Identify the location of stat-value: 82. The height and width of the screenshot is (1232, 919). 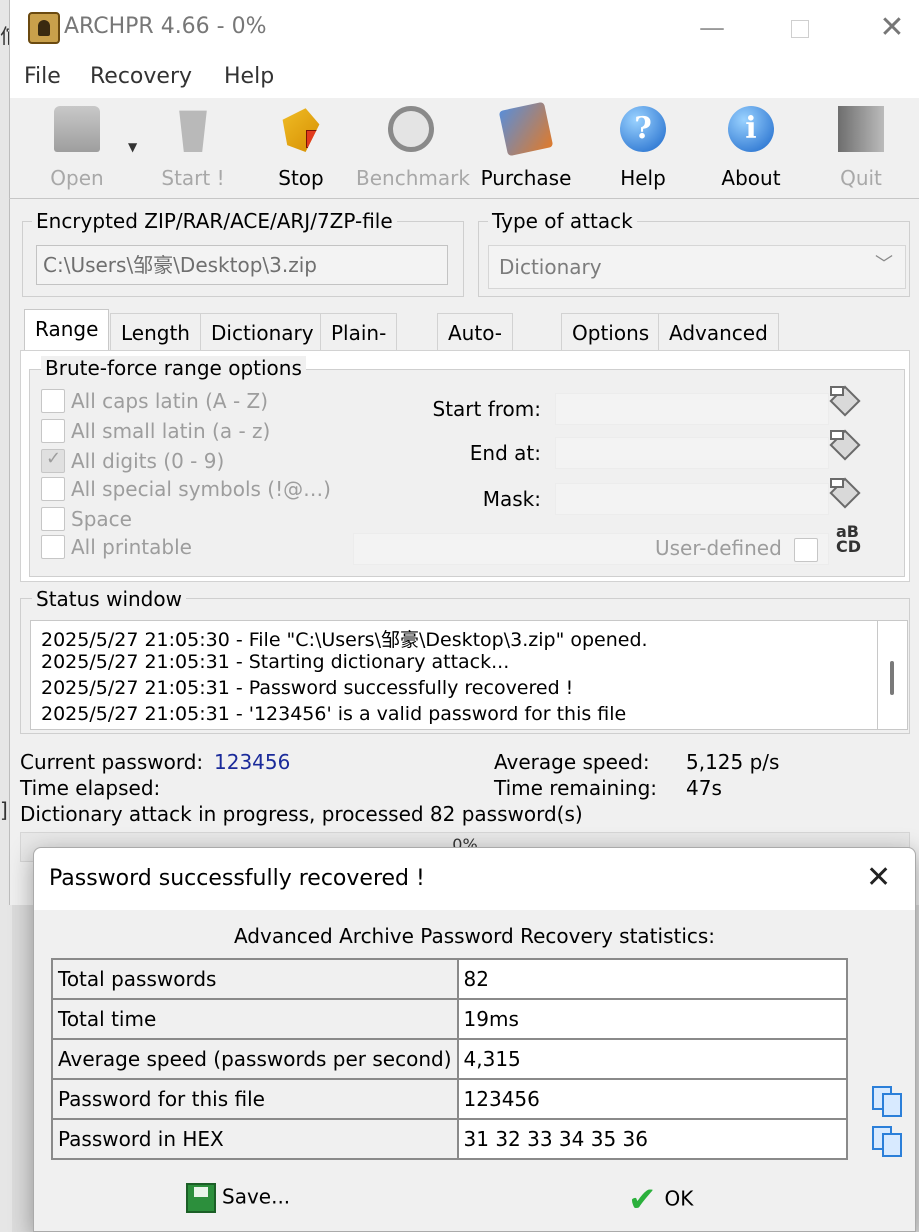
(652, 979).